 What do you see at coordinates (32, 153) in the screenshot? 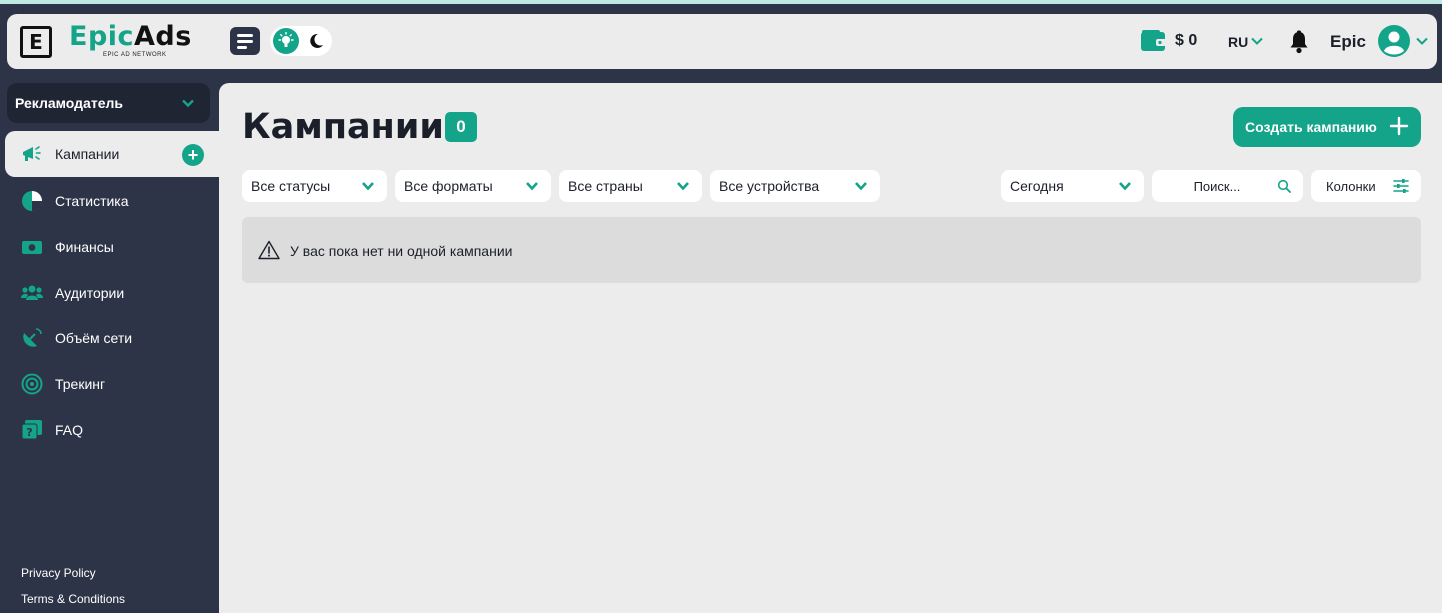
I see `megaphone-icon` at bounding box center [32, 153].